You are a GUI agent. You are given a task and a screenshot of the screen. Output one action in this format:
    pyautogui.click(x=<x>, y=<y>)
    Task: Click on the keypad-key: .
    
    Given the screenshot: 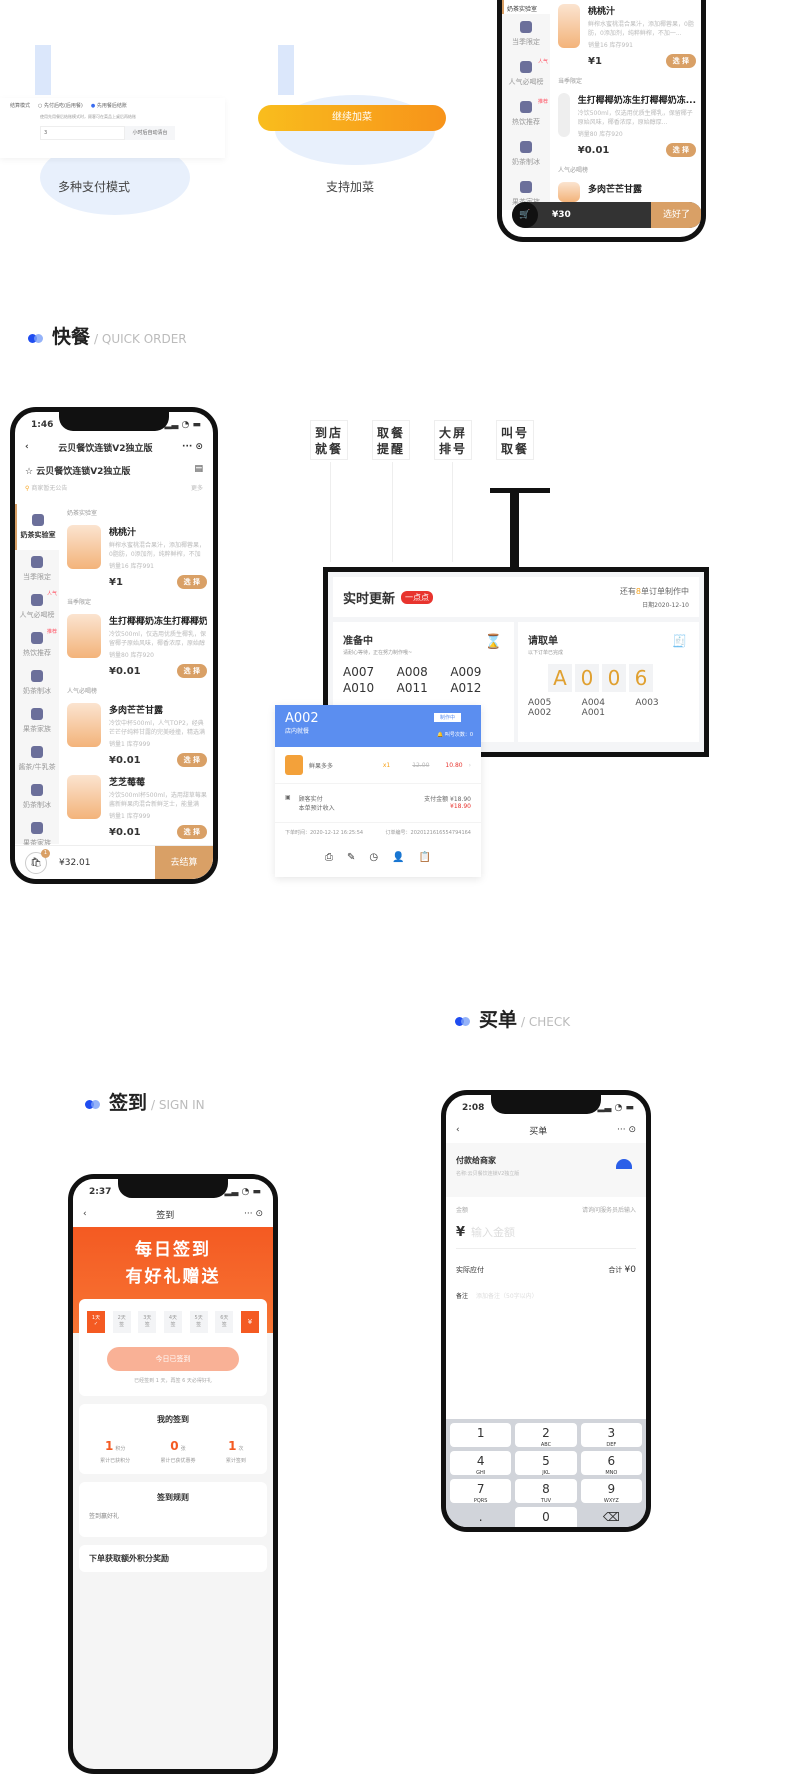 What is the action you would take?
    pyautogui.click(x=480, y=1517)
    